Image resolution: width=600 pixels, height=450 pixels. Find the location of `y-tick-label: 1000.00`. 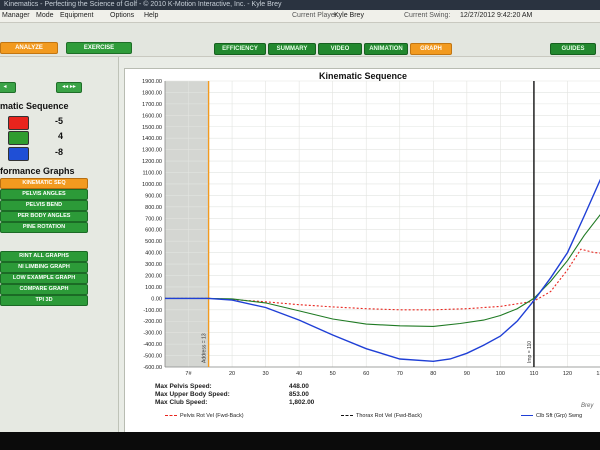

y-tick-label: 1000.00 is located at coordinates (152, 185).